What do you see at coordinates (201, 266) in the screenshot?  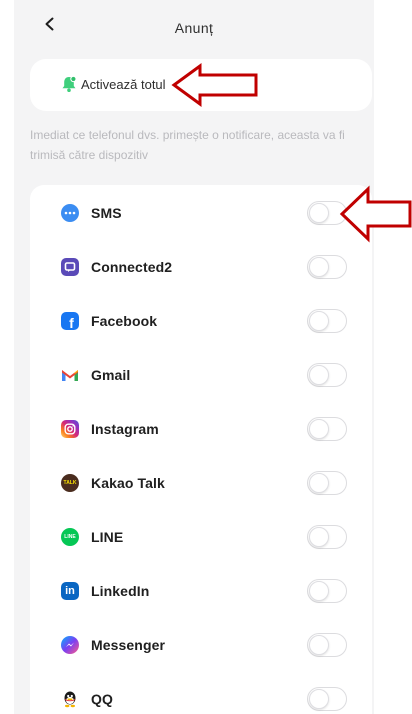 I see `app-row-connected2: Connected2` at bounding box center [201, 266].